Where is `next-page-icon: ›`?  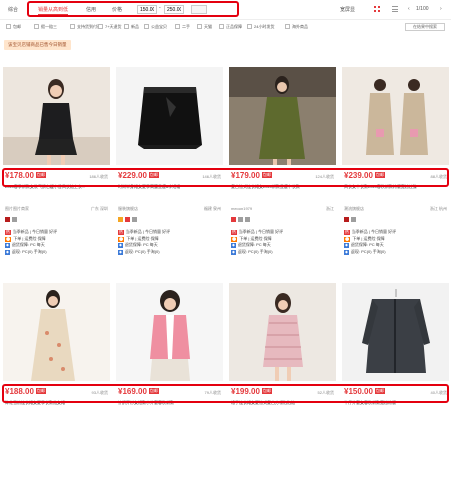
next-page-icon: › is located at coordinates (441, 9).